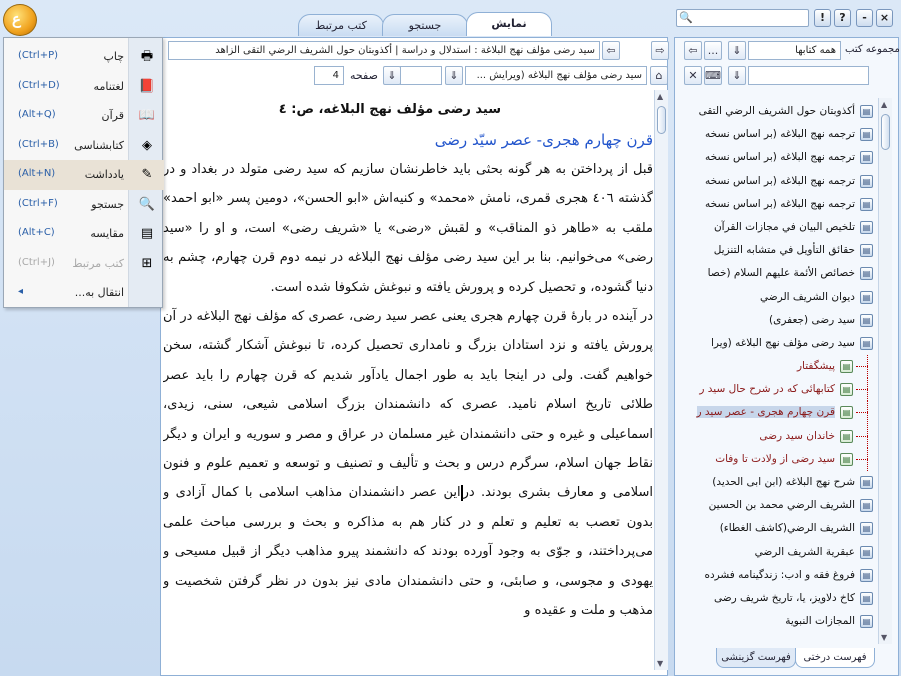  Describe the element at coordinates (777, 598) in the screenshot. I see `tree-book-item: ▤ كاخ دلاويز، يا، تاريخ شريف رضى` at that location.